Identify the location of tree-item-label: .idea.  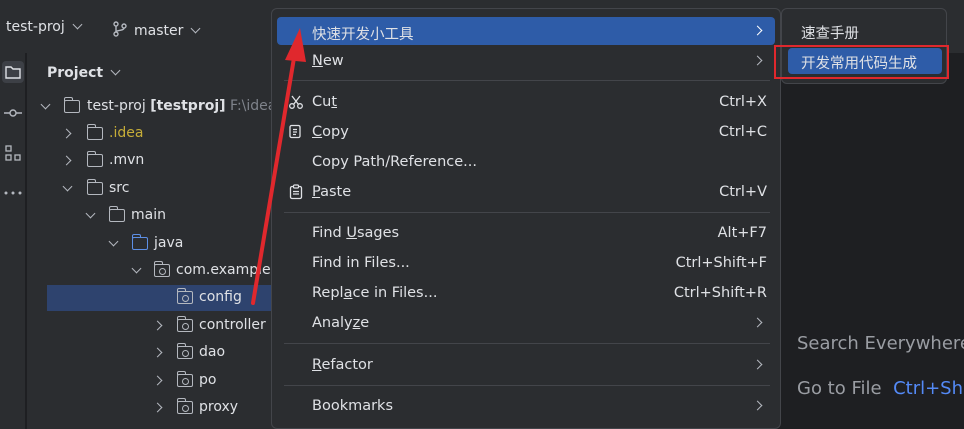
(126, 133).